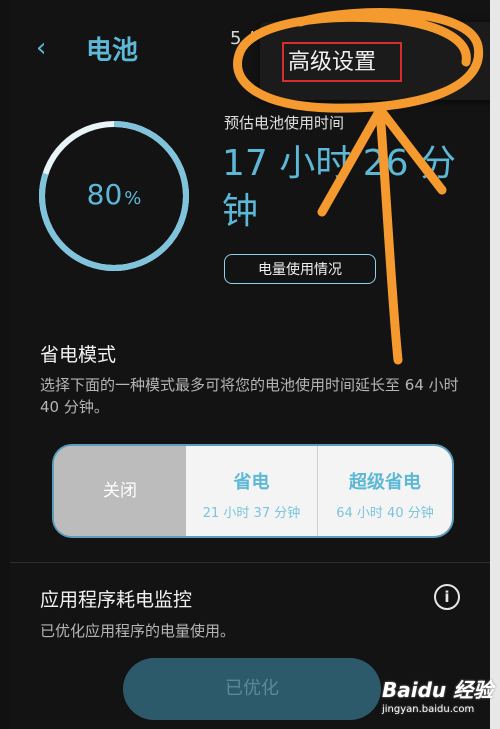 This screenshot has width=500, height=729. Describe the element at coordinates (5, 364) in the screenshot. I see `screenshot-frame-left` at that location.